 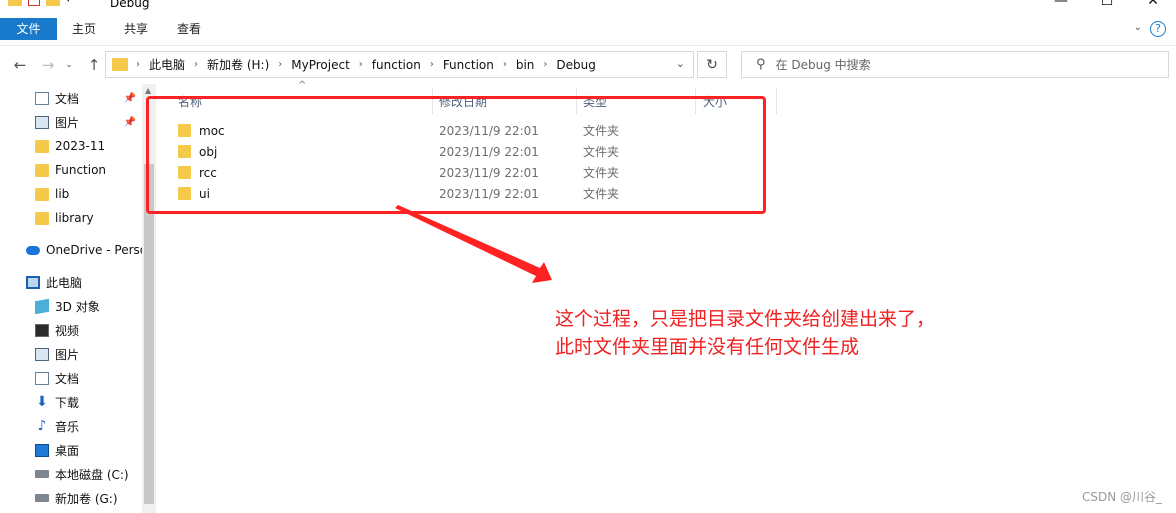 What do you see at coordinates (67, 402) in the screenshot?
I see `sidebar-item-label: 下载` at bounding box center [67, 402].